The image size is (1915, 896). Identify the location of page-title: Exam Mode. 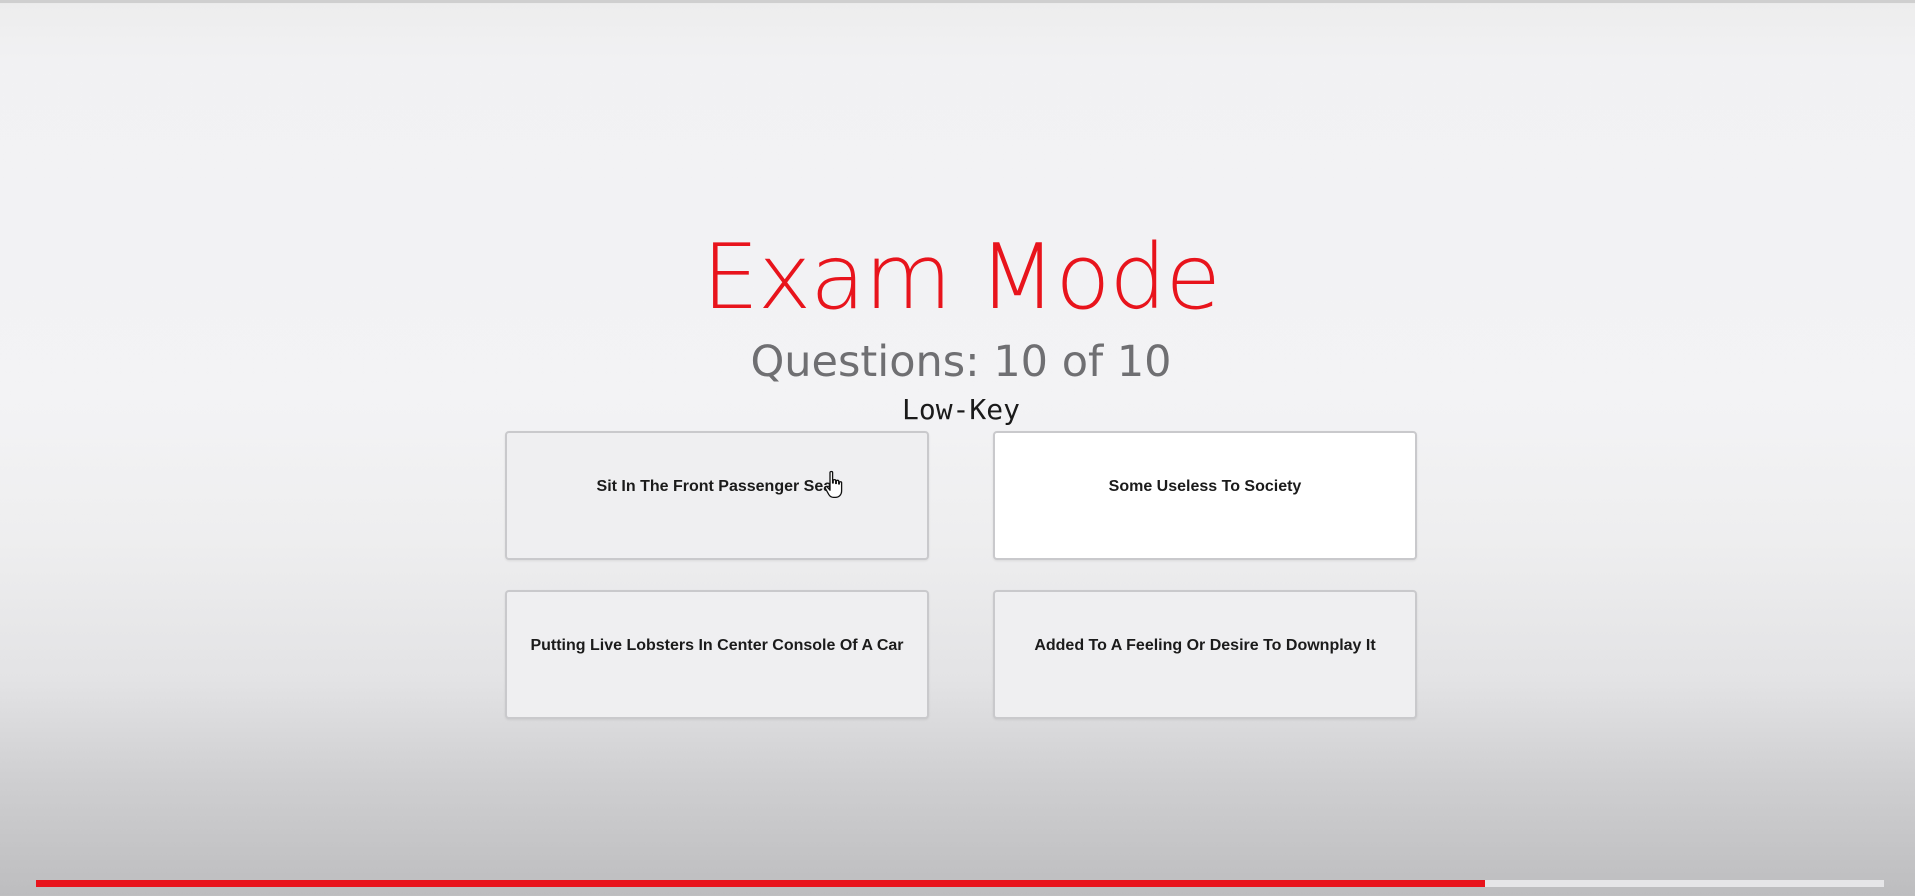
(961, 277).